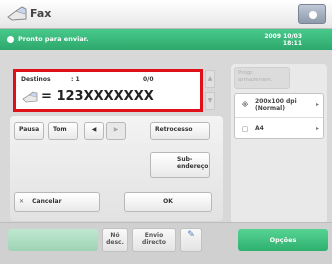  I want to click on fax-icon, so click(17, 13).